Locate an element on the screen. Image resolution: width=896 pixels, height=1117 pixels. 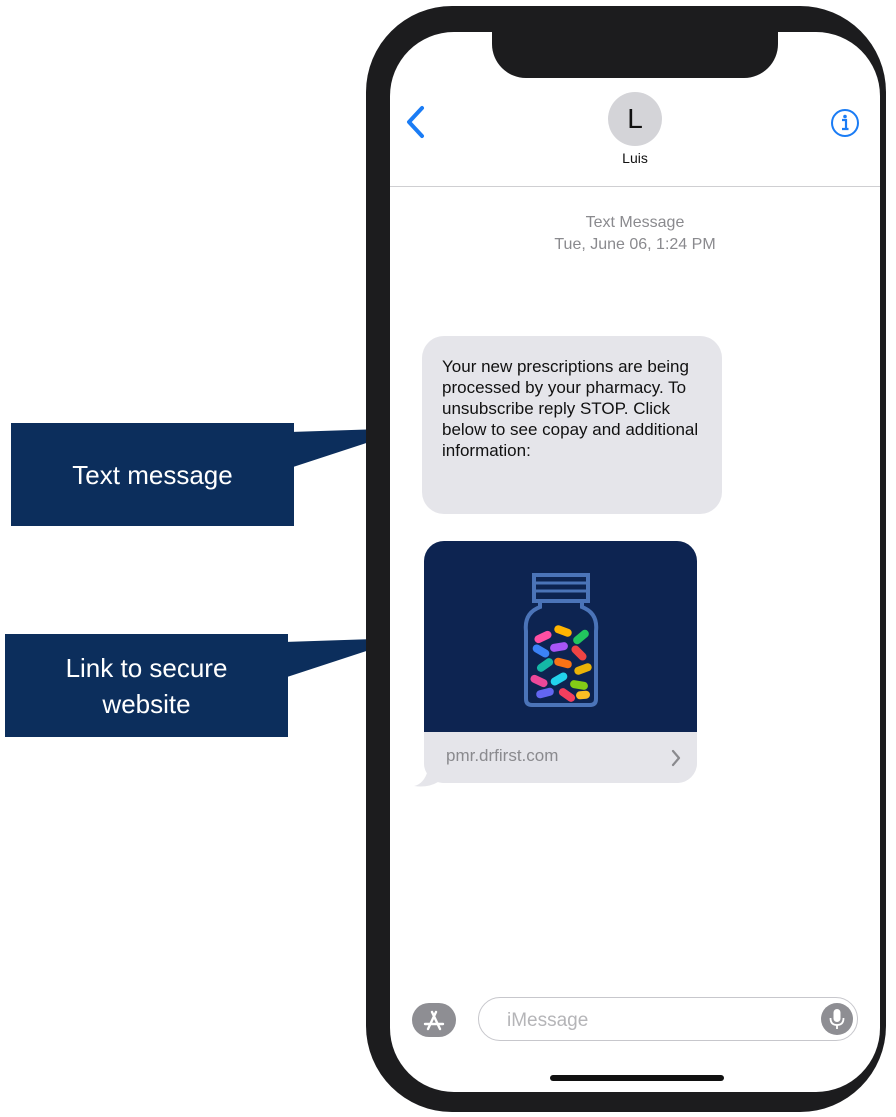
microphone-button is located at coordinates (837, 1019).